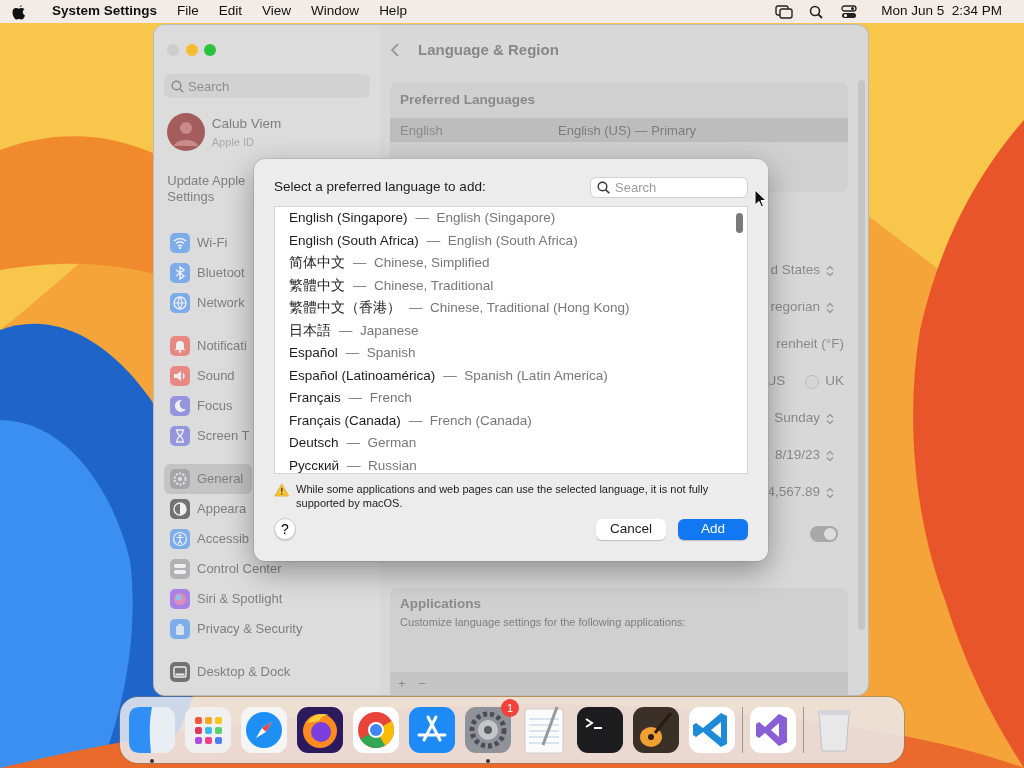 The width and height of the screenshot is (1024, 768). What do you see at coordinates (202, 376) in the screenshot?
I see `sidebar-item: Sound` at bounding box center [202, 376].